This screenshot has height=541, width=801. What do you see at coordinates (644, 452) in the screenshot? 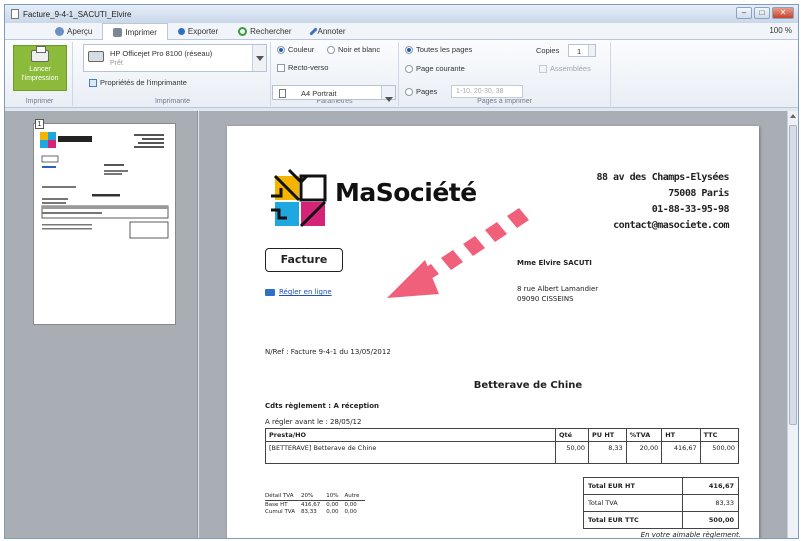
I see `table-cell: 20,00` at bounding box center [644, 452].